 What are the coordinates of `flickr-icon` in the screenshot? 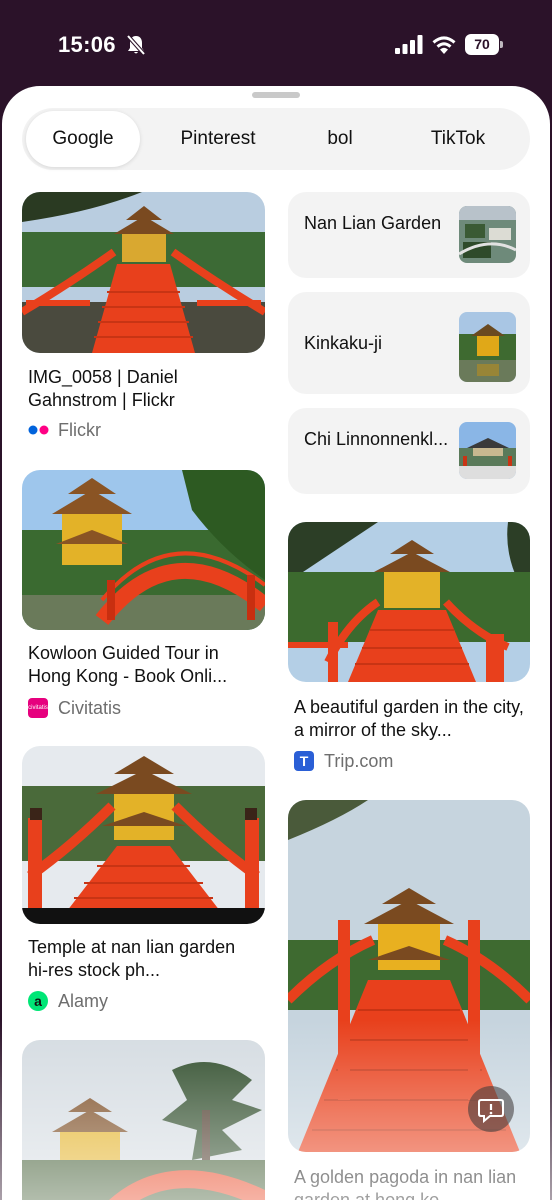 It's located at (38, 430).